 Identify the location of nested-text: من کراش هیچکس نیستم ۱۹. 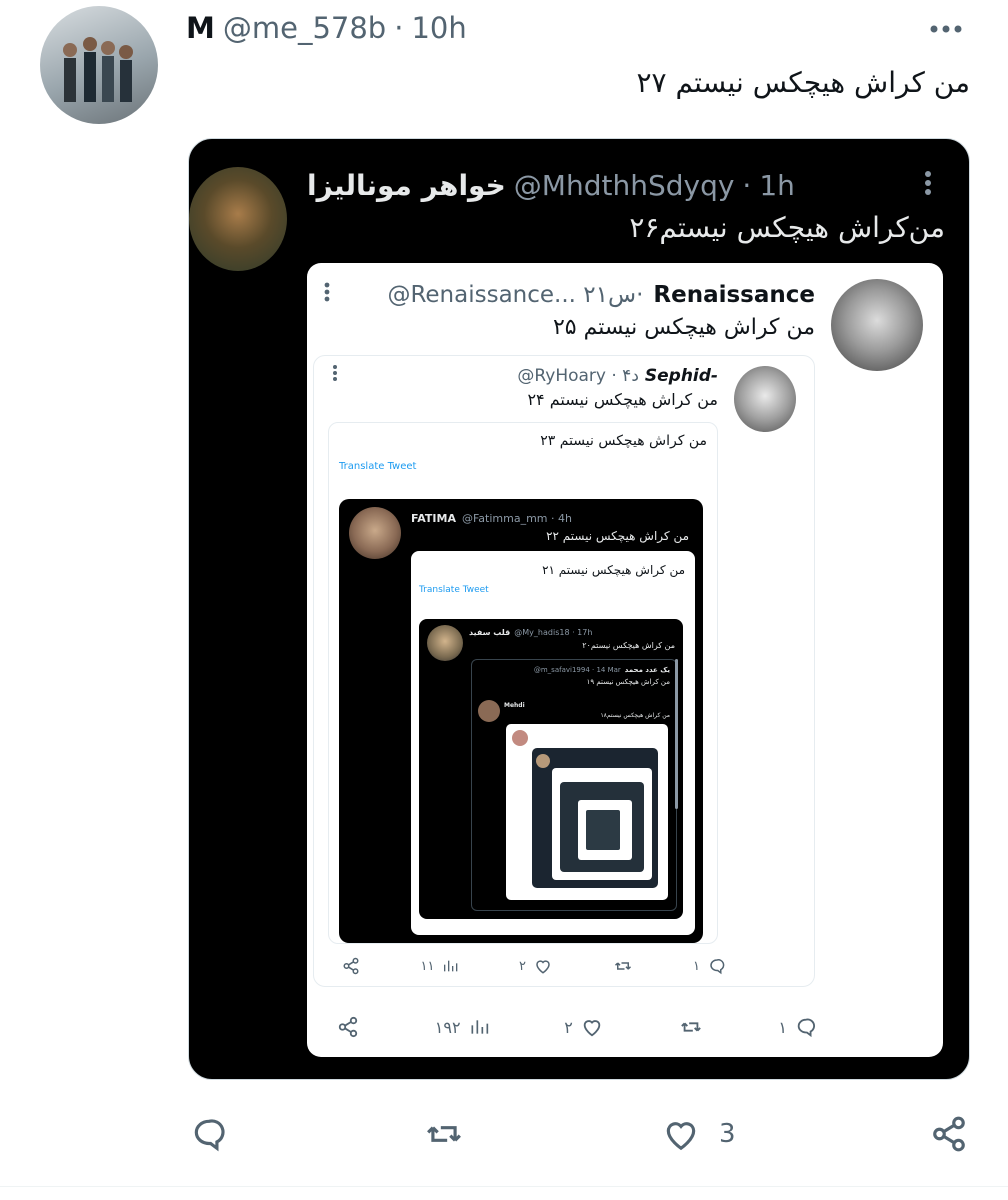
(628, 682).